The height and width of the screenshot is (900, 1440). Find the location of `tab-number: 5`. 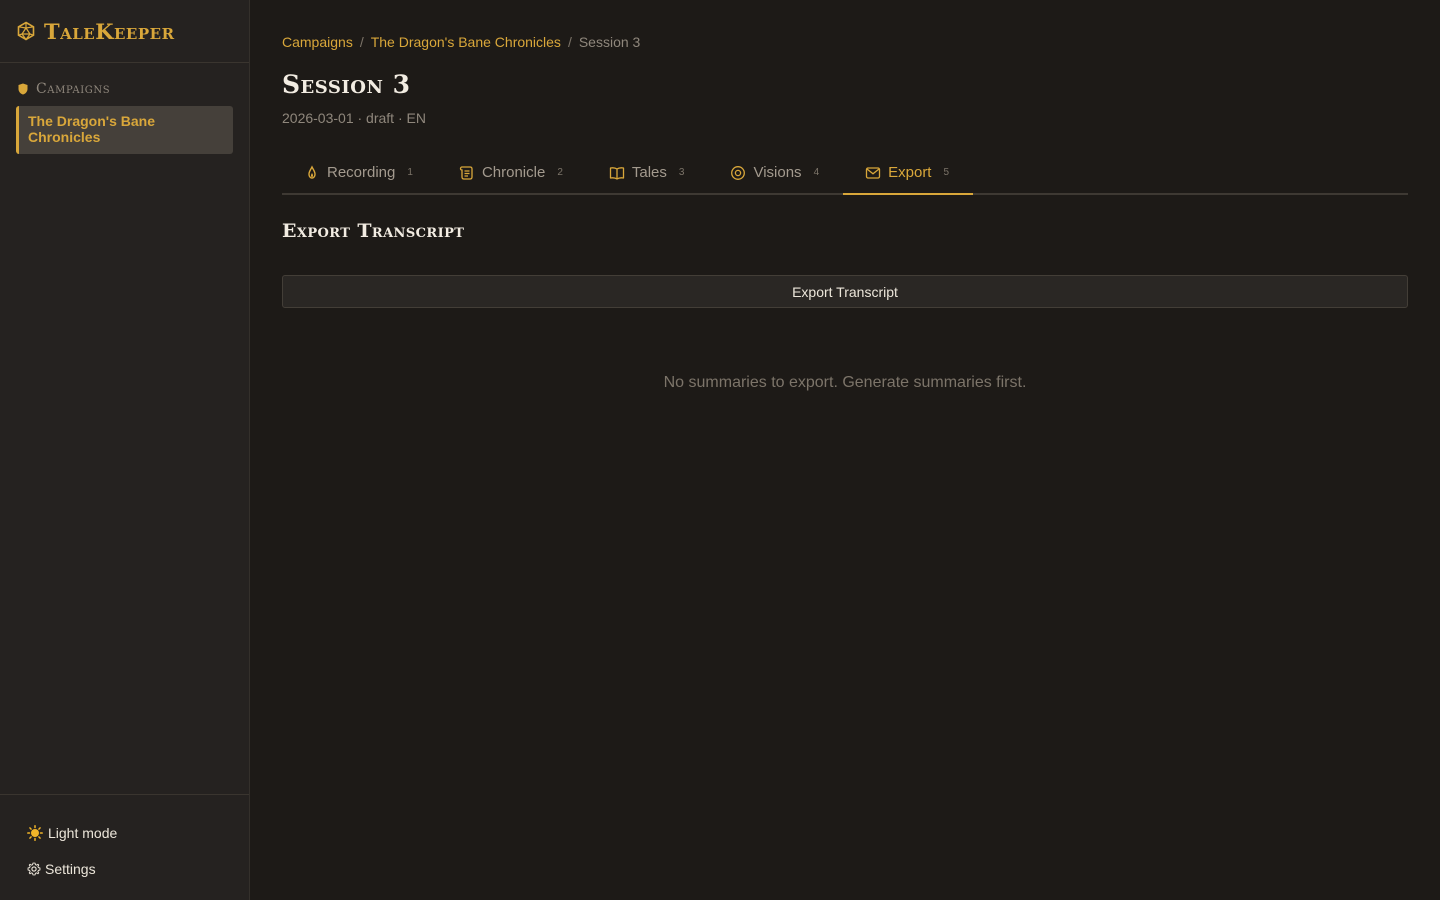

tab-number: 5 is located at coordinates (946, 172).